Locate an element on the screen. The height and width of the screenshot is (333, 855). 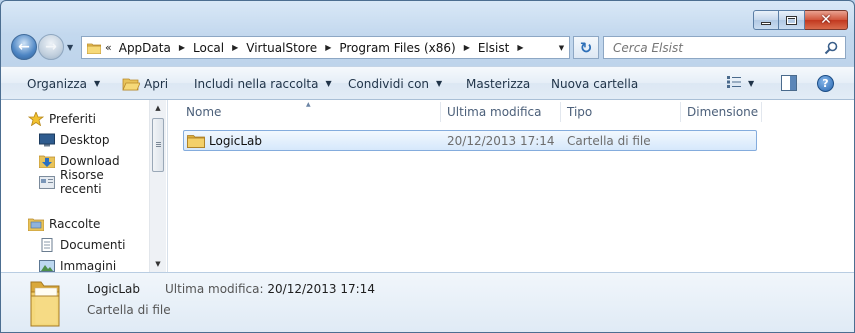
column-modified: Ultima modifica is located at coordinates (500, 112).